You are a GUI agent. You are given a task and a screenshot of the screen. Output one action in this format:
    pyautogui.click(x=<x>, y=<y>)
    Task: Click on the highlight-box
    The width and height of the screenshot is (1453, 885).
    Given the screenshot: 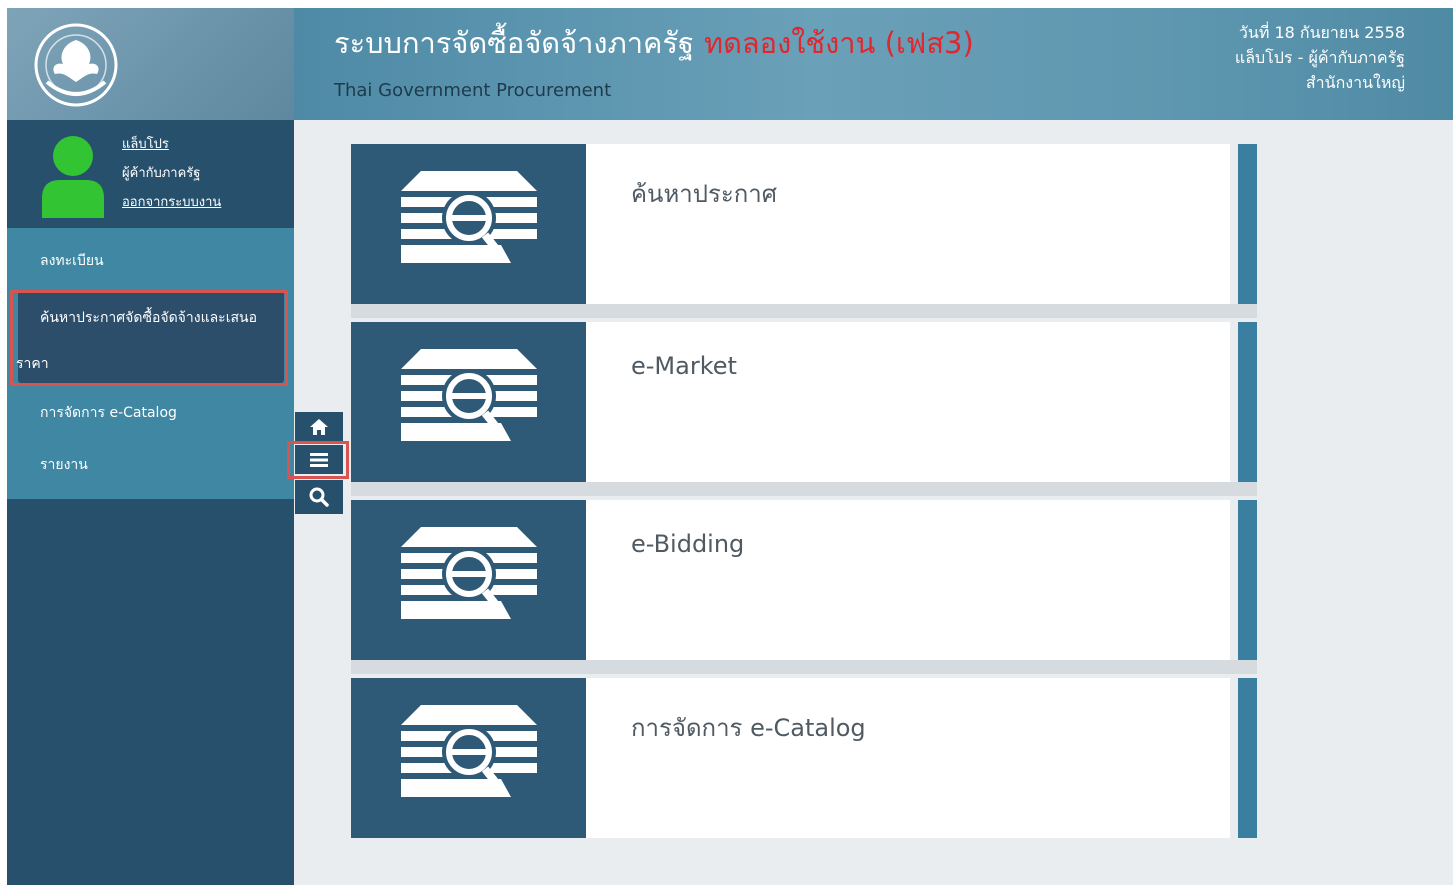 What is the action you would take?
    pyautogui.click(x=149, y=338)
    